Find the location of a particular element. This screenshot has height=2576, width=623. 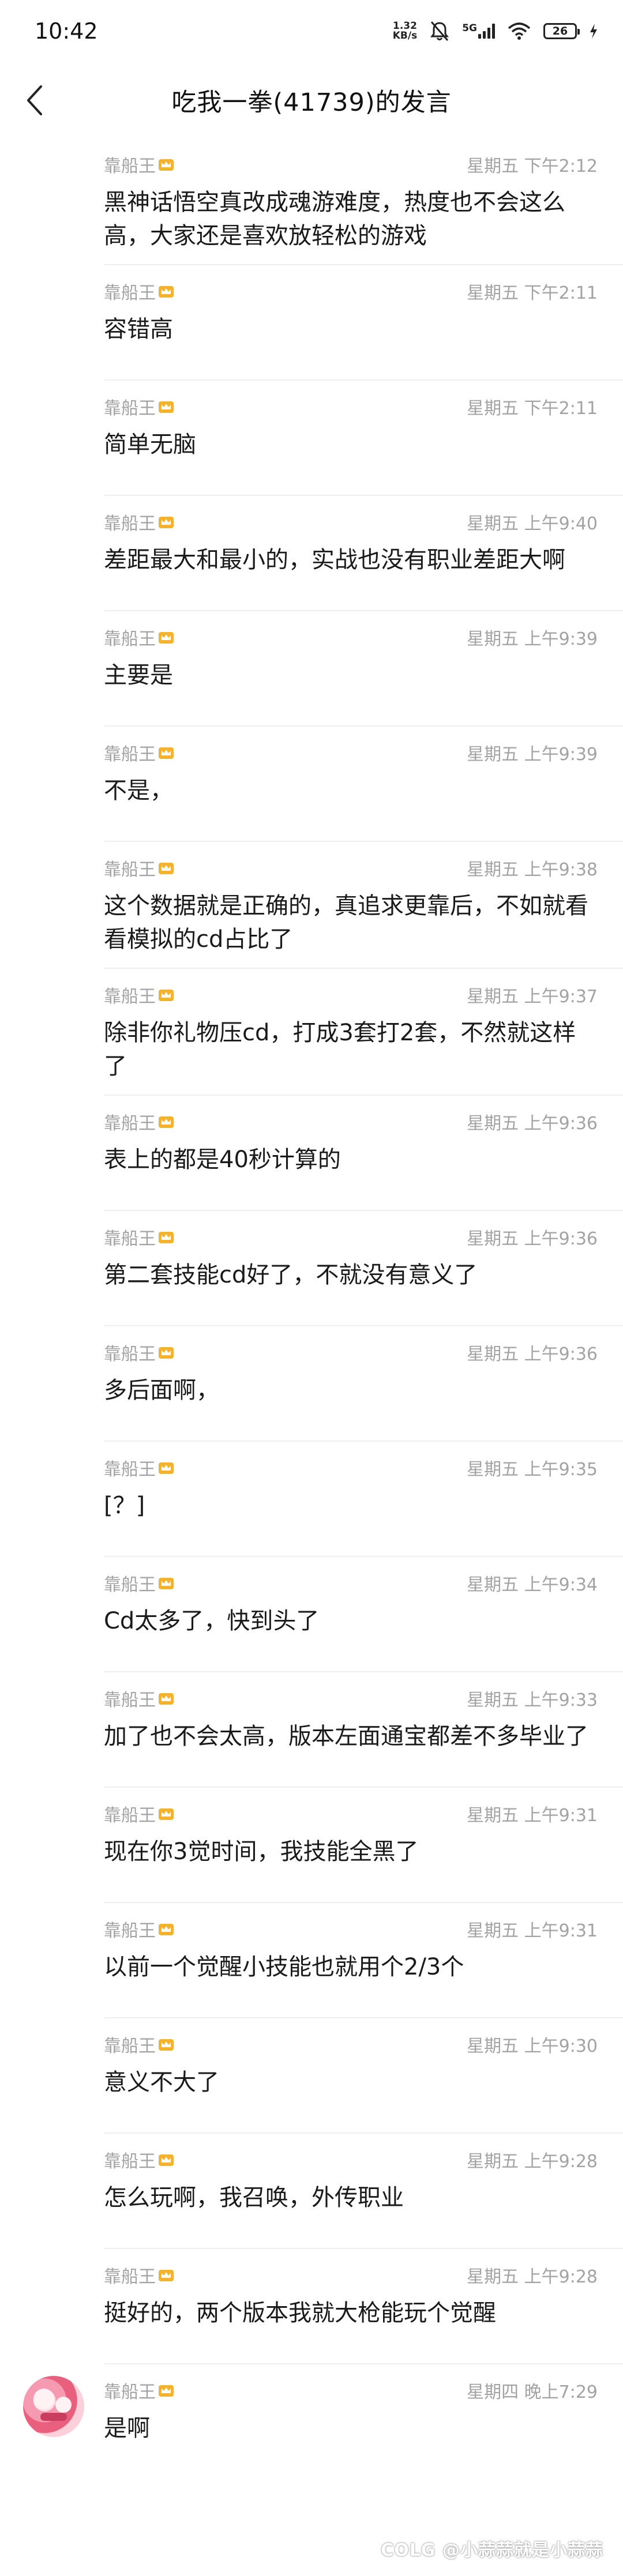

status-icons: 1.32 KB/s 5G 26 is located at coordinates (495, 31).